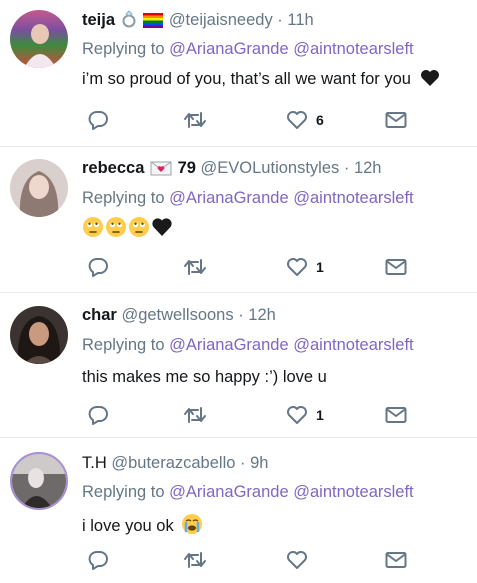 Image resolution: width=477 pixels, height=583 pixels. I want to click on reply-header: rebecca 79 @EVOLutionstyles · 12h, so click(231, 169).